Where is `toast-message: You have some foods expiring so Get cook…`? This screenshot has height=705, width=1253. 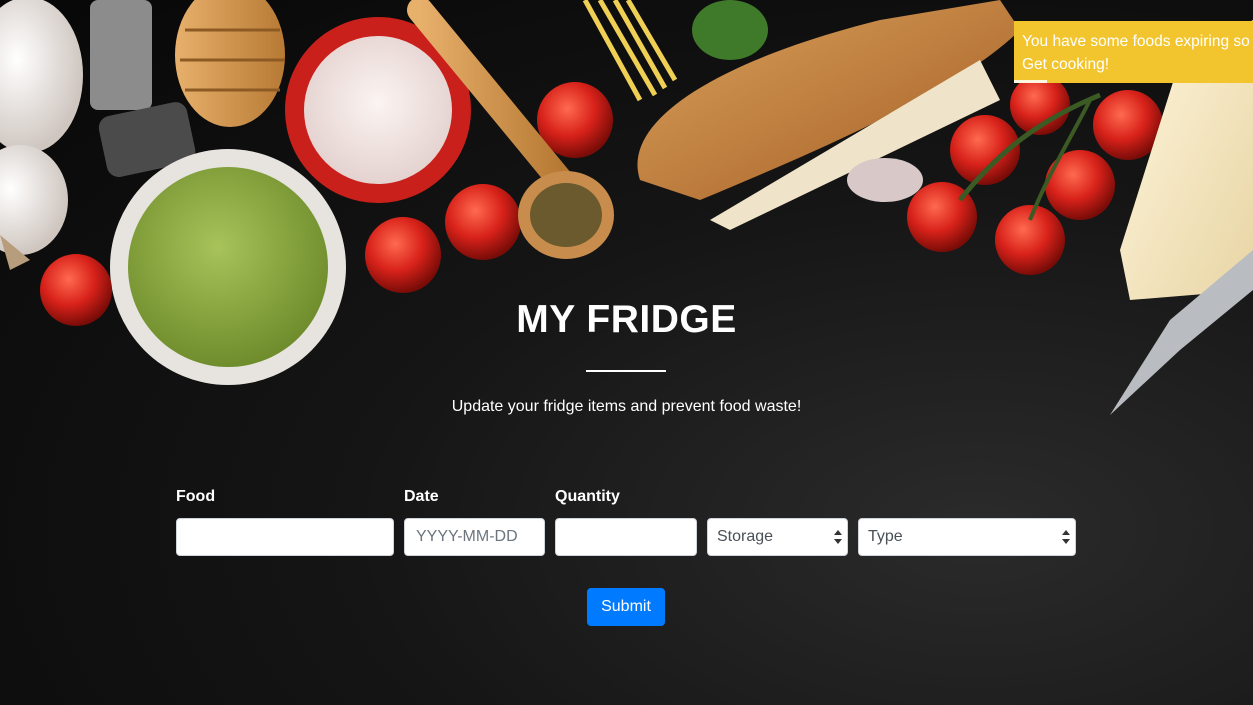
toast-message: You have some foods expiring so Get cook… is located at coordinates (1136, 53).